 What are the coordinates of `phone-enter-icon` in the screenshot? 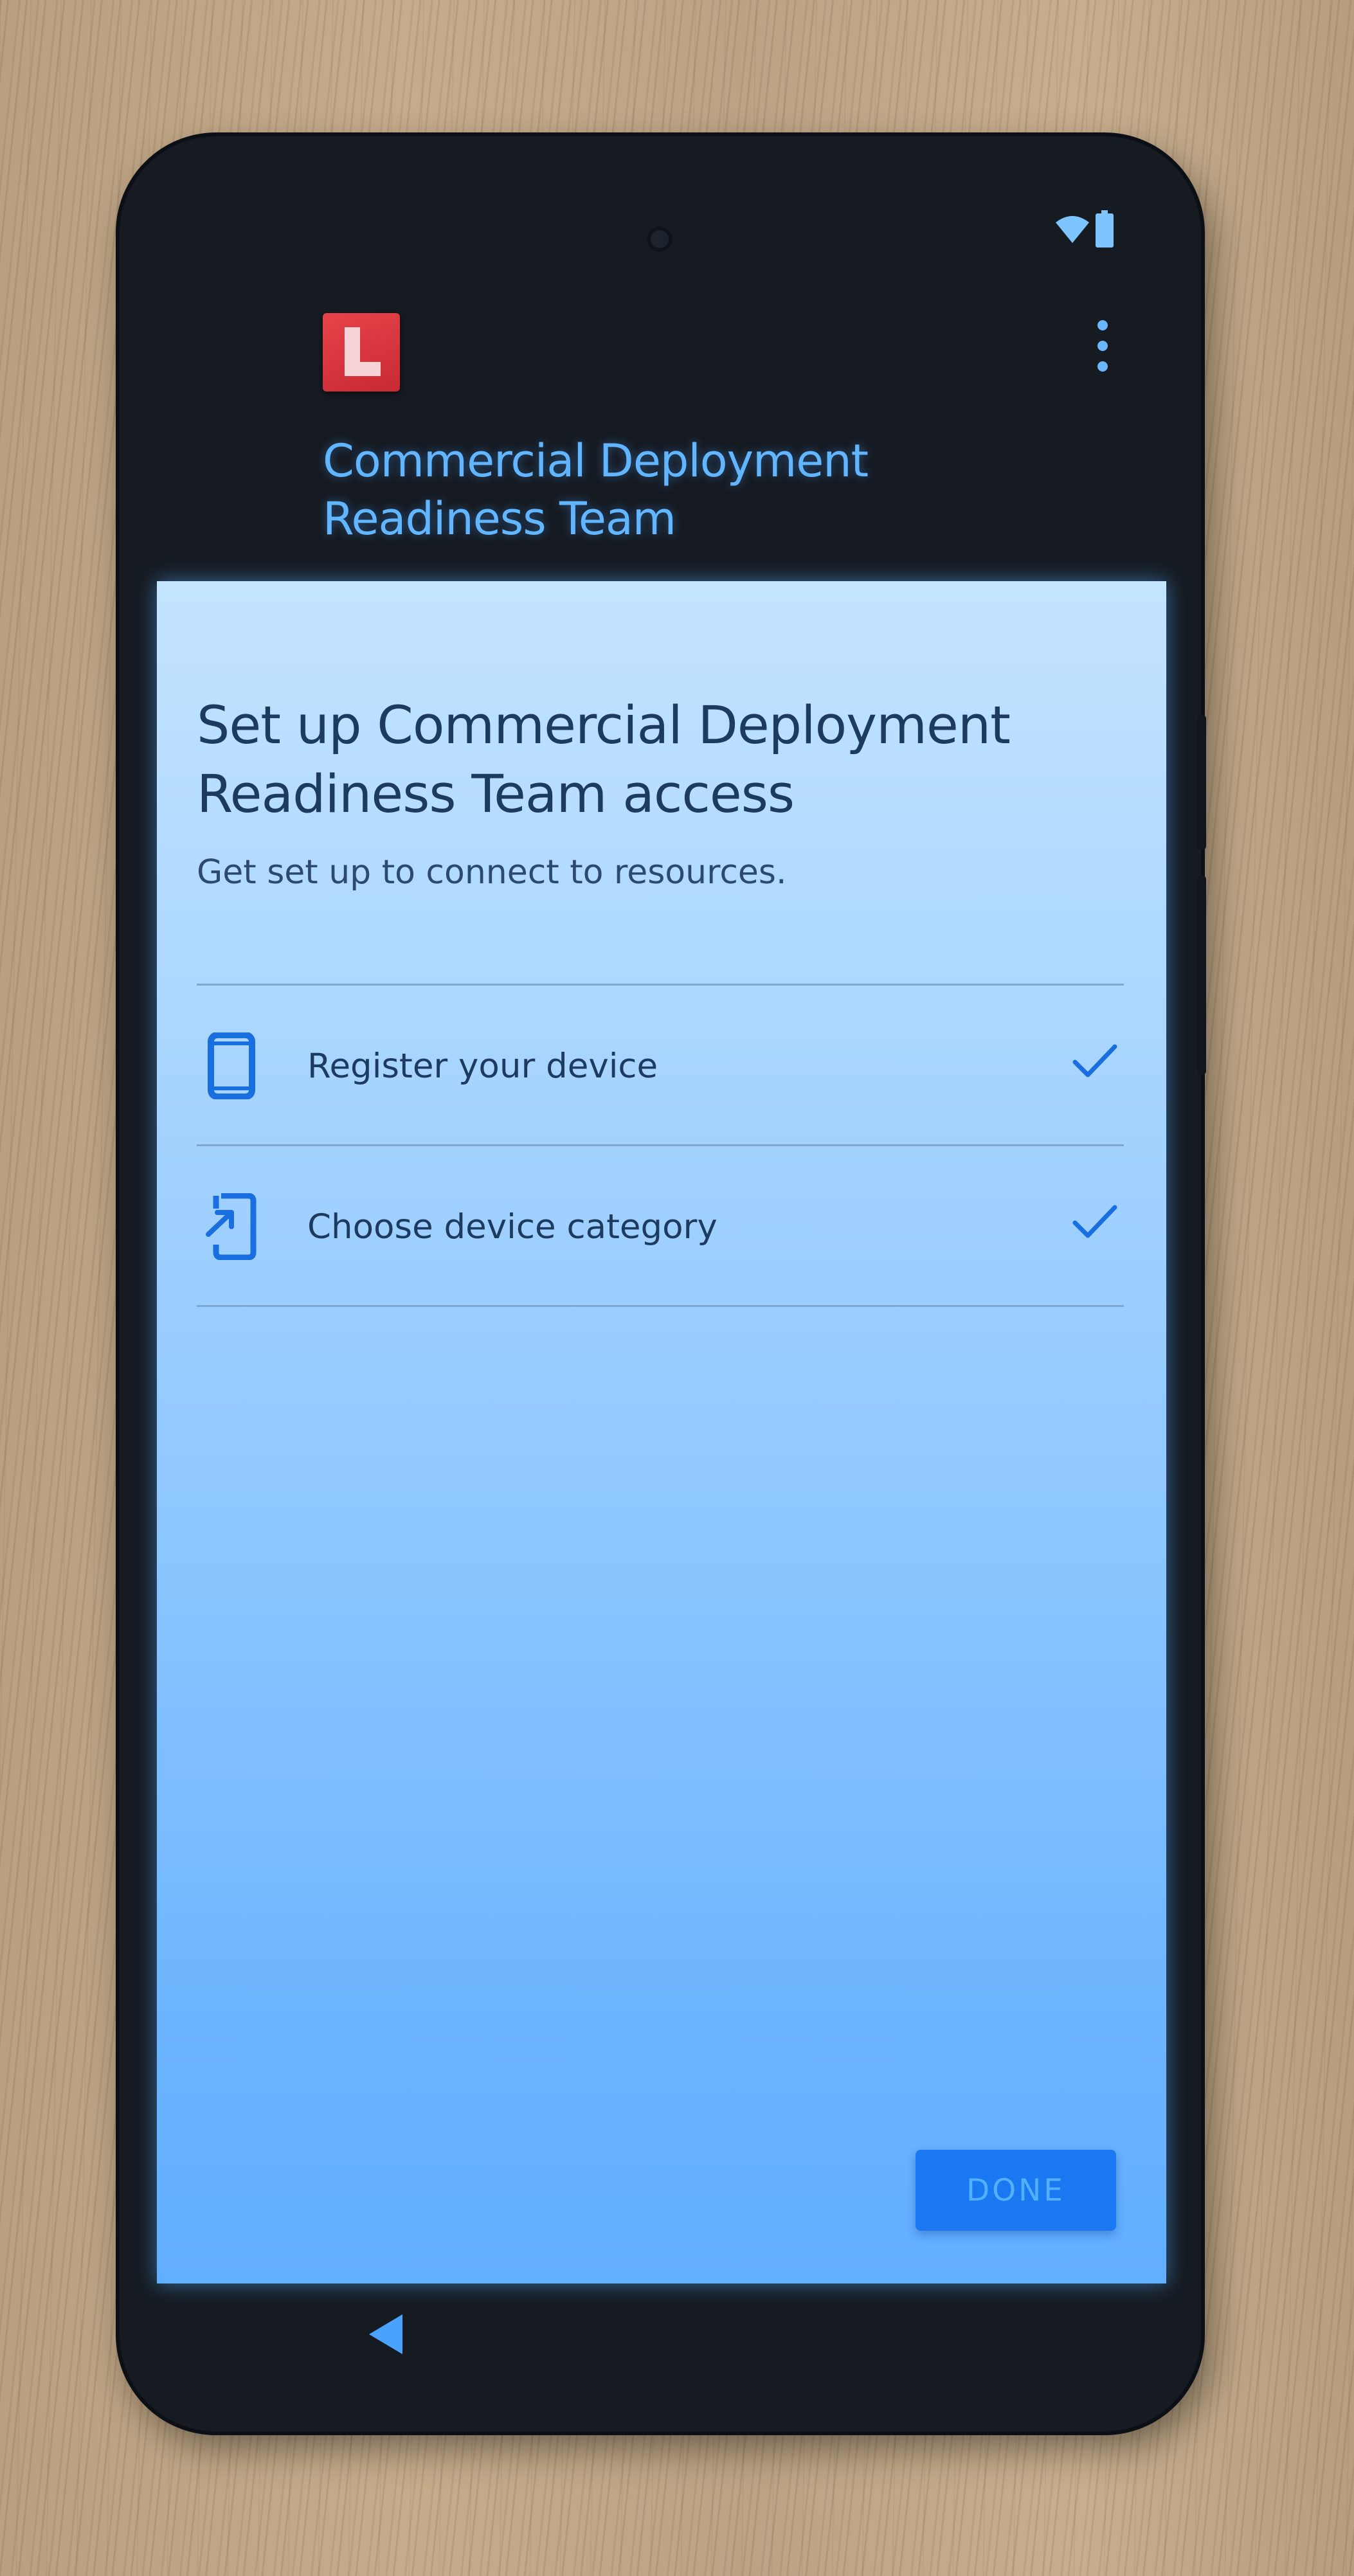 It's located at (231, 1226).